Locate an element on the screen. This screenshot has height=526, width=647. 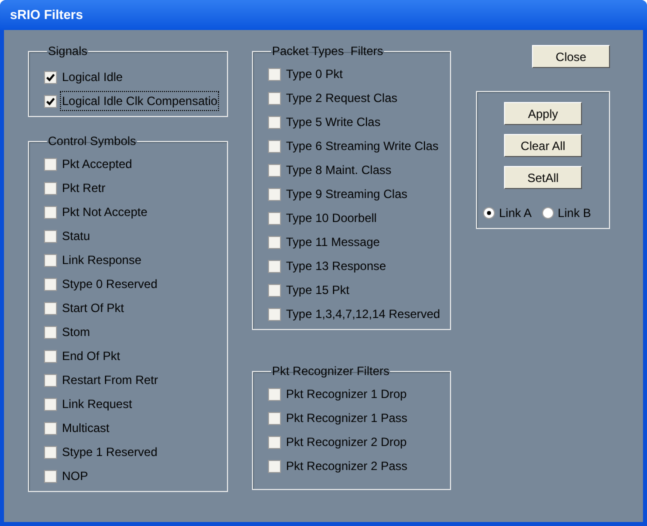
action-button: SetAll is located at coordinates (543, 177).